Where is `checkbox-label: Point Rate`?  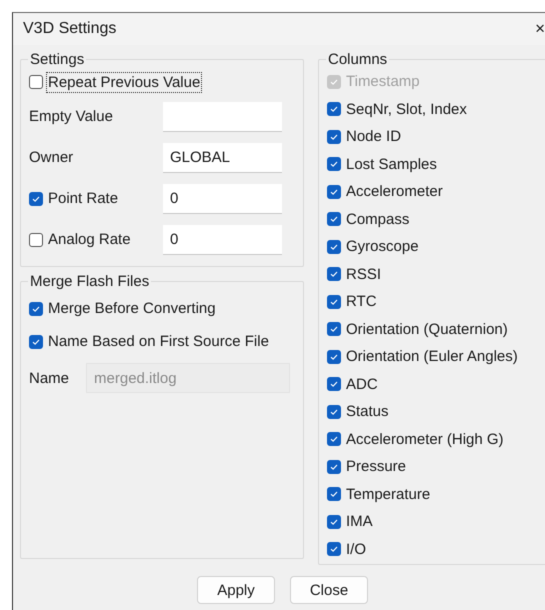
checkbox-label: Point Rate is located at coordinates (83, 198).